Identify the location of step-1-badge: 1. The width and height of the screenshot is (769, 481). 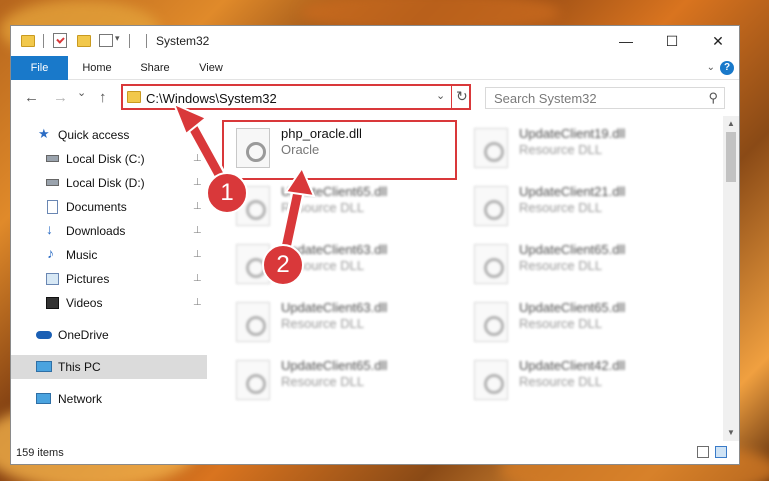
(227, 193).